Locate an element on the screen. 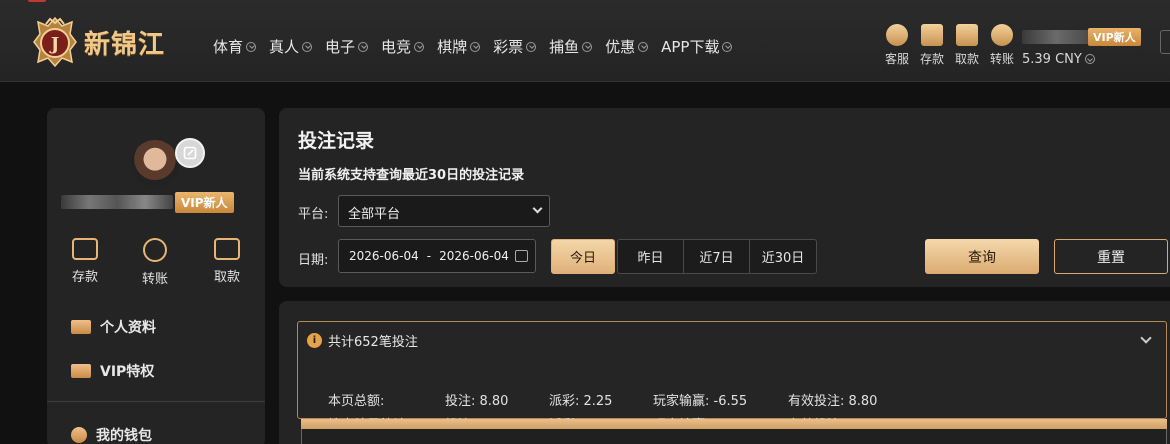 The image size is (1170, 444). row-label: 本页总额: is located at coordinates (356, 401).